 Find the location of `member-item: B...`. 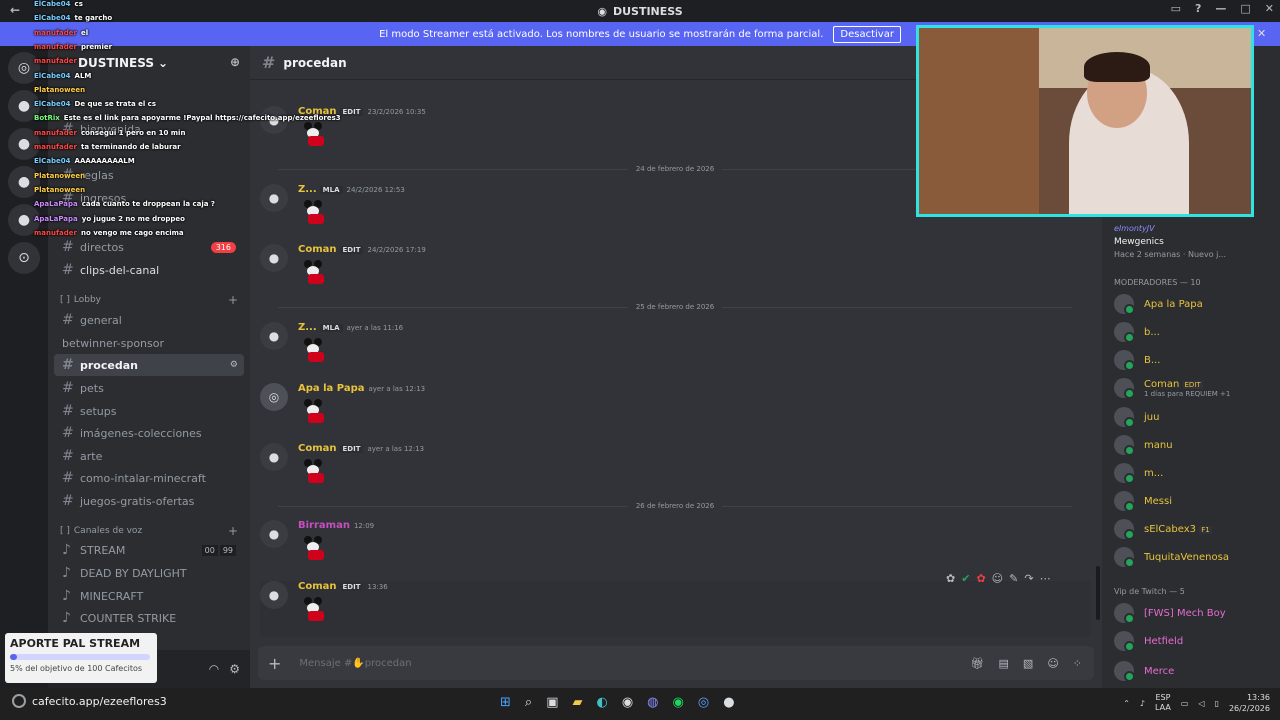

member-item: B... is located at coordinates (1194, 360).